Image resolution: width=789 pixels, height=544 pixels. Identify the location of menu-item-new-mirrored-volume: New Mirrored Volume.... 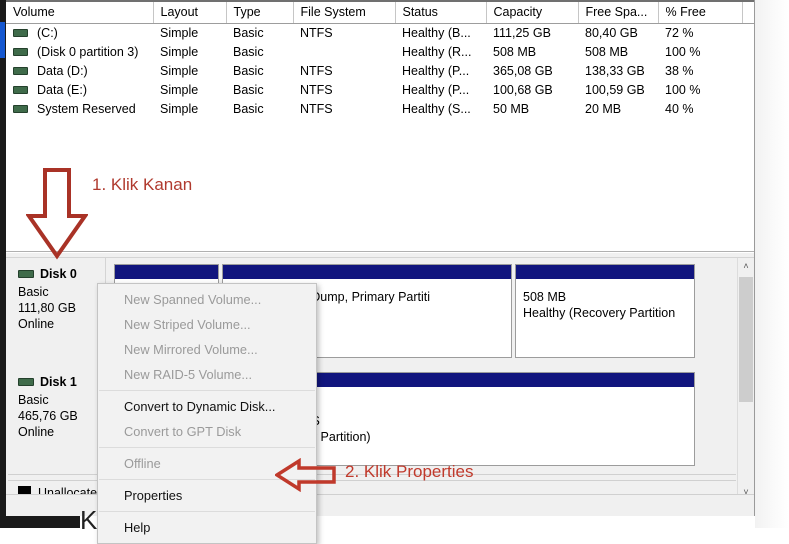
(207, 349).